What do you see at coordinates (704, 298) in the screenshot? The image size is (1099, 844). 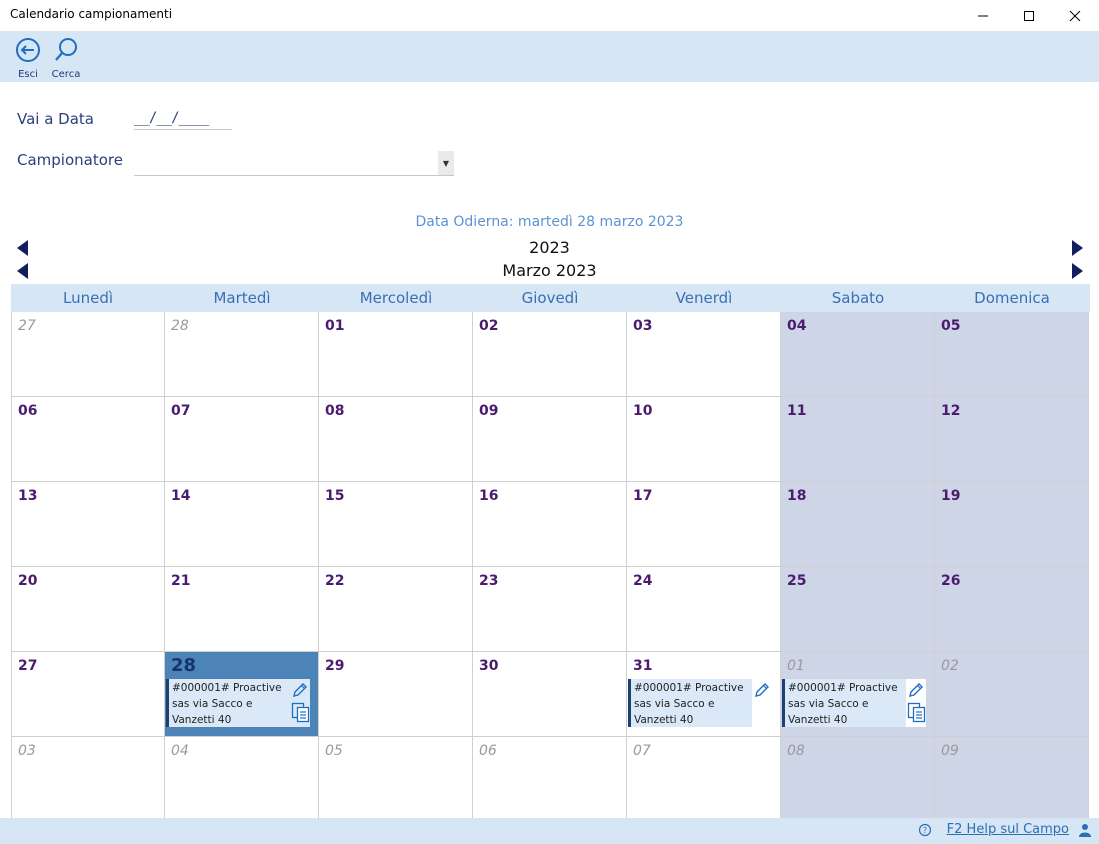 I see `weekday-label: Venerdì` at bounding box center [704, 298].